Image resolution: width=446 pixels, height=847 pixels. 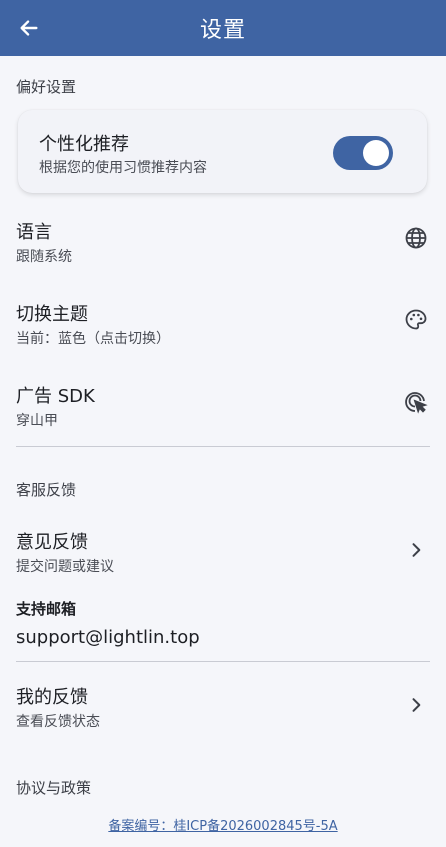 I want to click on globe-icon, so click(x=416, y=238).